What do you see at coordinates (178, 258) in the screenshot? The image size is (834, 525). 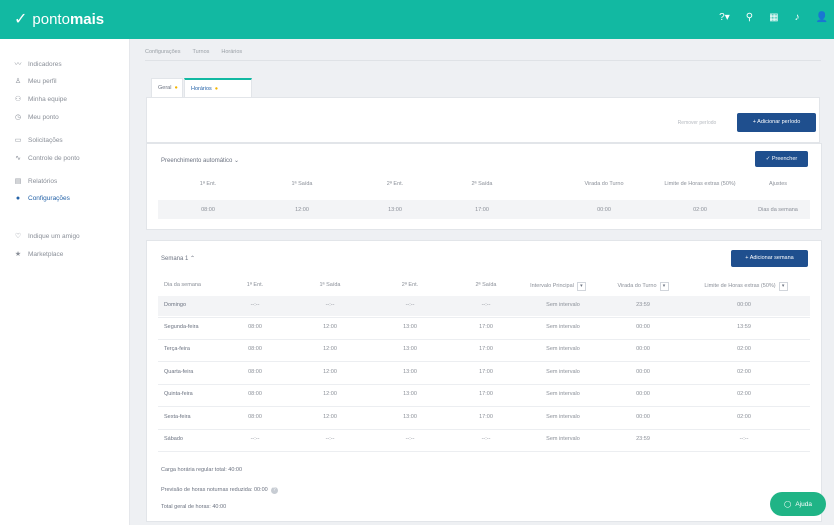 I see `week-title: Semana 1 ⌃` at bounding box center [178, 258].